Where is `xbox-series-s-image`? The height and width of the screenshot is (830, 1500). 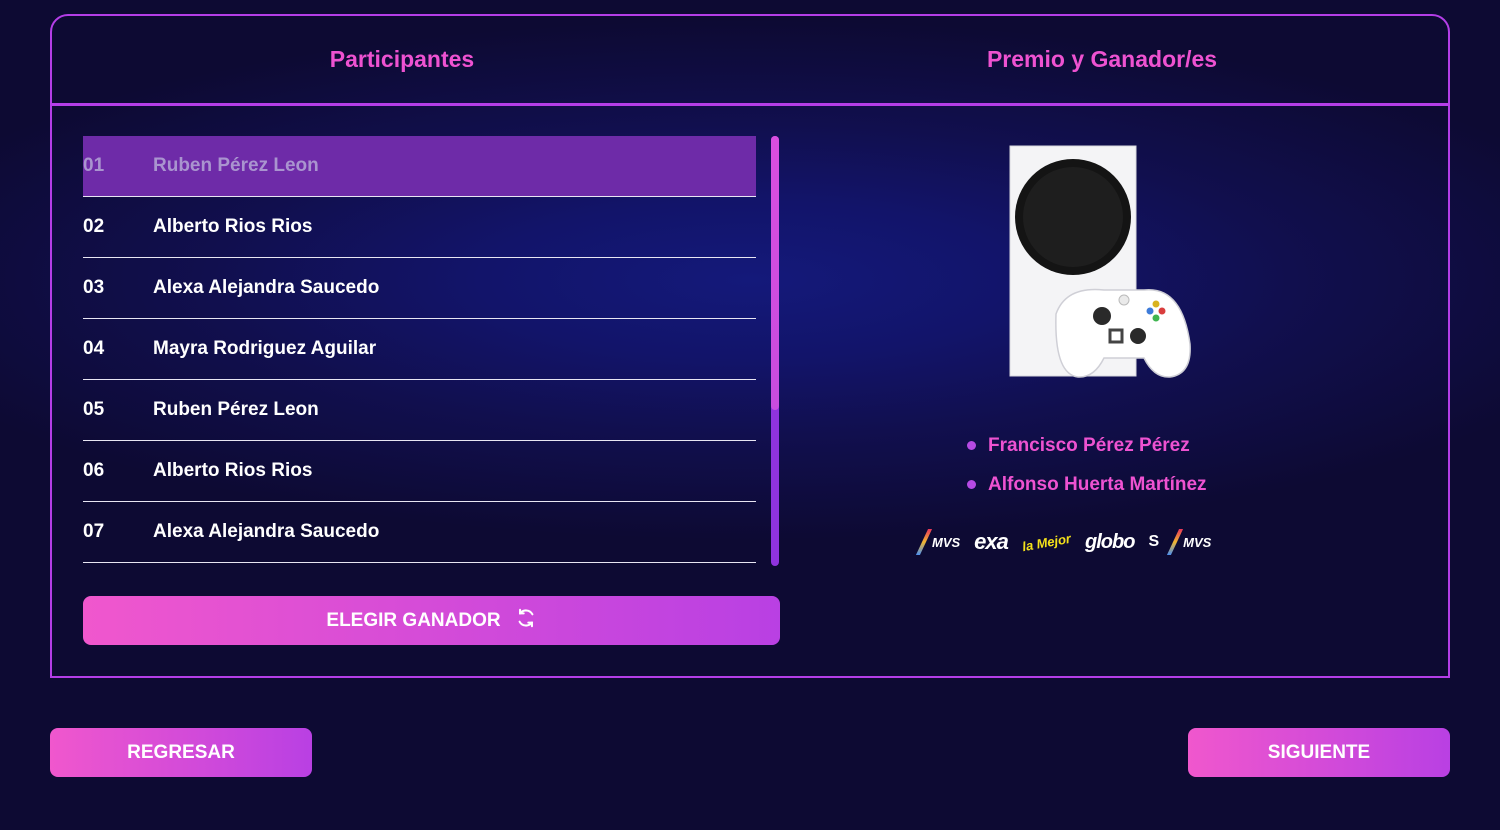 xbox-series-s-image is located at coordinates (1099, 264).